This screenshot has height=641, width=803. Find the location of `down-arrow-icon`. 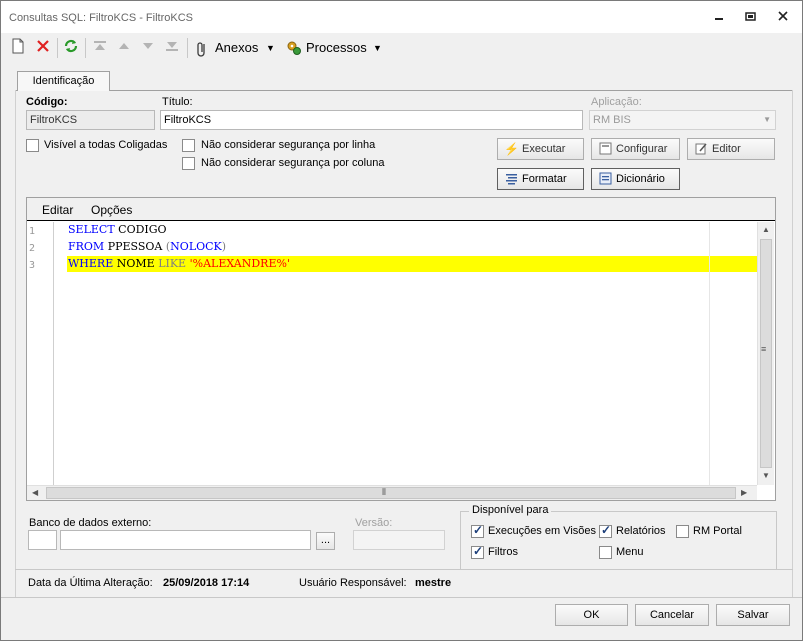

down-arrow-icon is located at coordinates (148, 46).